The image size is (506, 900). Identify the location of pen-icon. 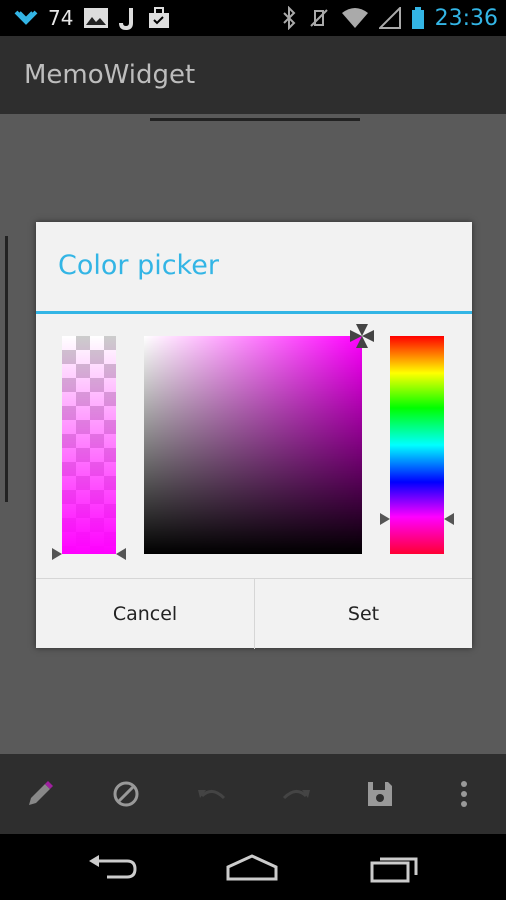
(40, 794).